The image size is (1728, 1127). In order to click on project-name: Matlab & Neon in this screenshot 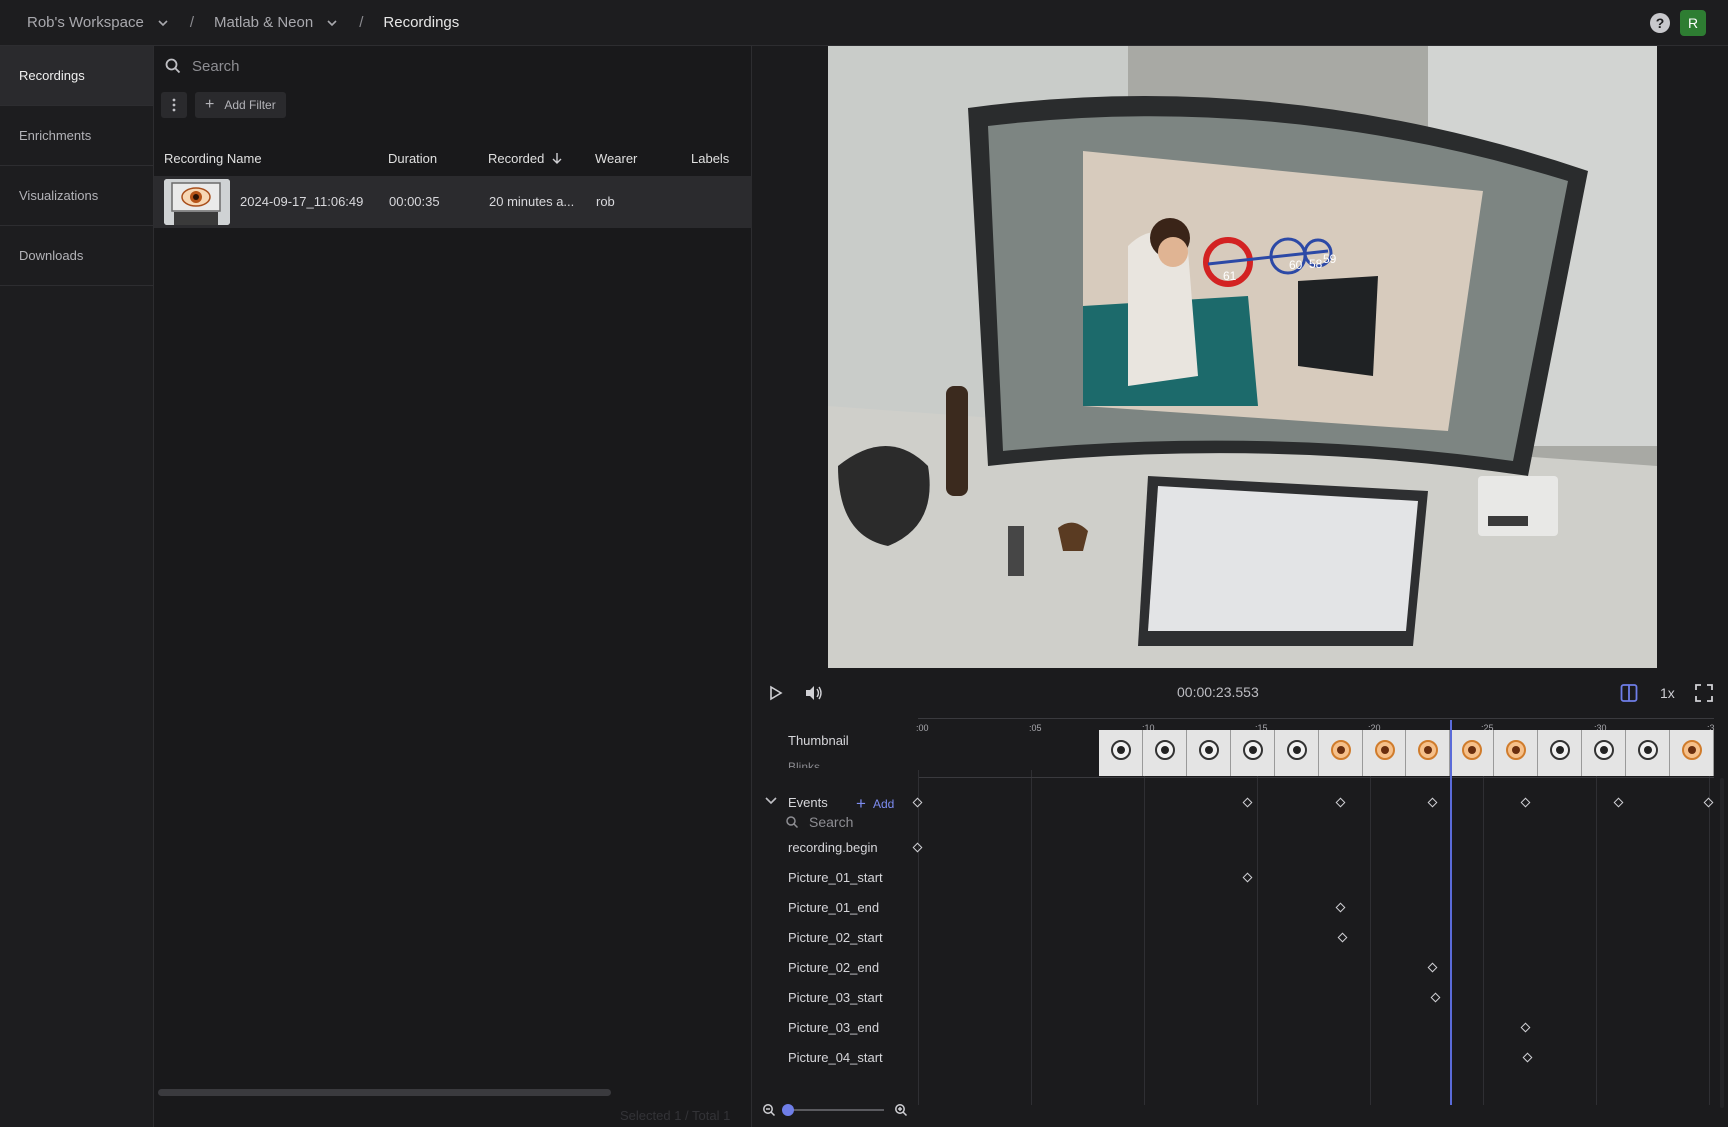, I will do `click(263, 22)`.